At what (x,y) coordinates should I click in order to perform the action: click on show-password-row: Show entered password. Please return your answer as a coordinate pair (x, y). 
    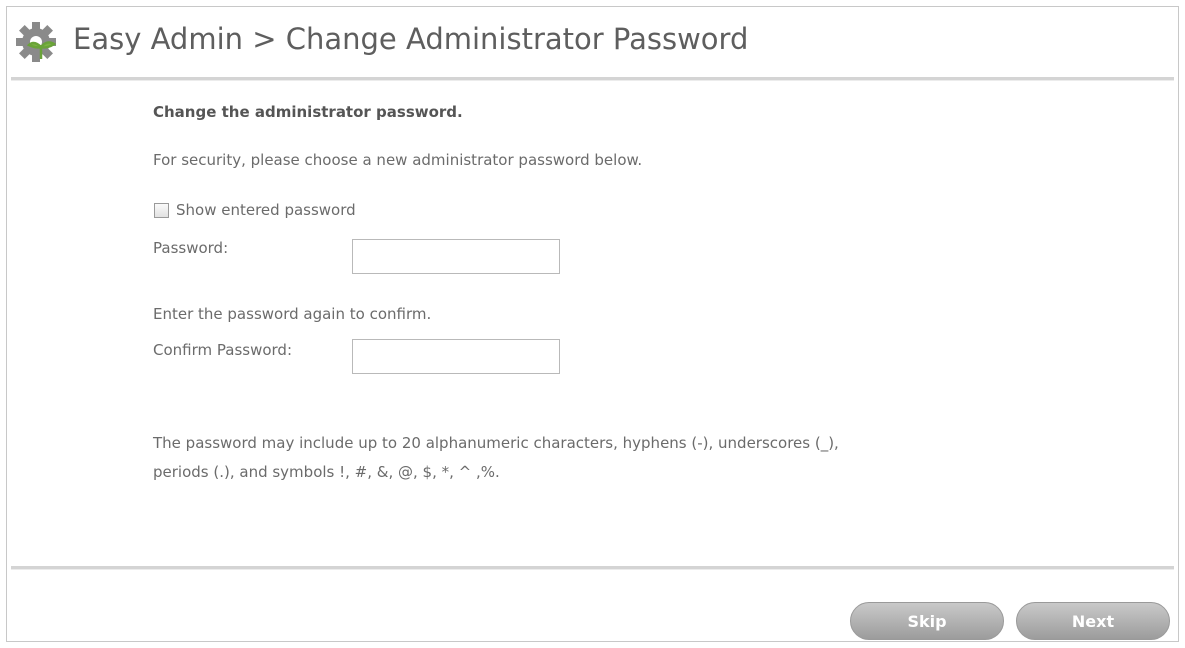
    Looking at the image, I should click on (254, 210).